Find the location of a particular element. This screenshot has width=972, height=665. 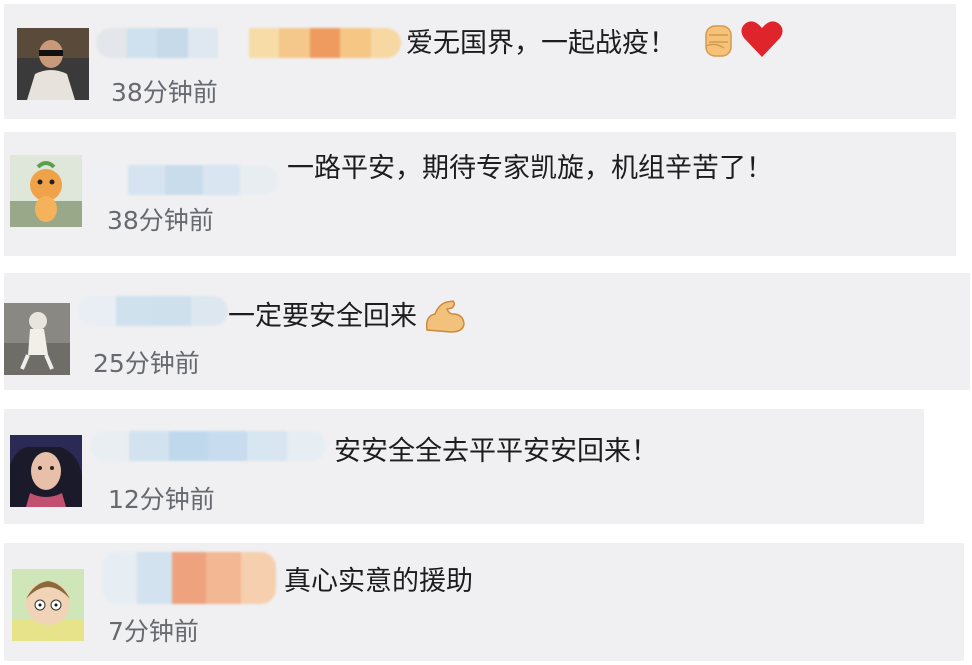

flexed-biceps-icon is located at coordinates (445, 316).